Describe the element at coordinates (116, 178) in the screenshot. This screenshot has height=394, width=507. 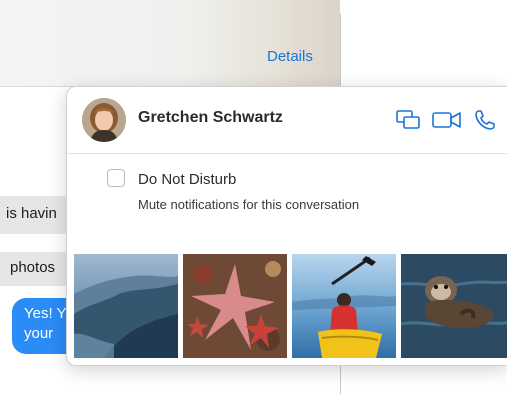
I see `do-not-disturb-checkbox` at that location.